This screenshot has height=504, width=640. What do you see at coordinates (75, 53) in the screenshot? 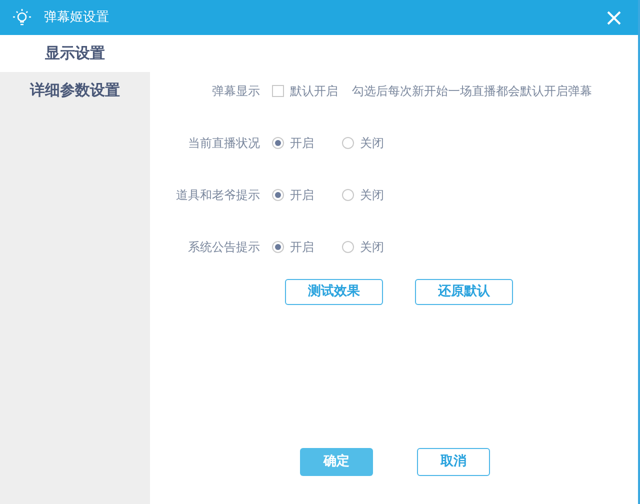
I see `sidebar-item: 显示设置` at bounding box center [75, 53].